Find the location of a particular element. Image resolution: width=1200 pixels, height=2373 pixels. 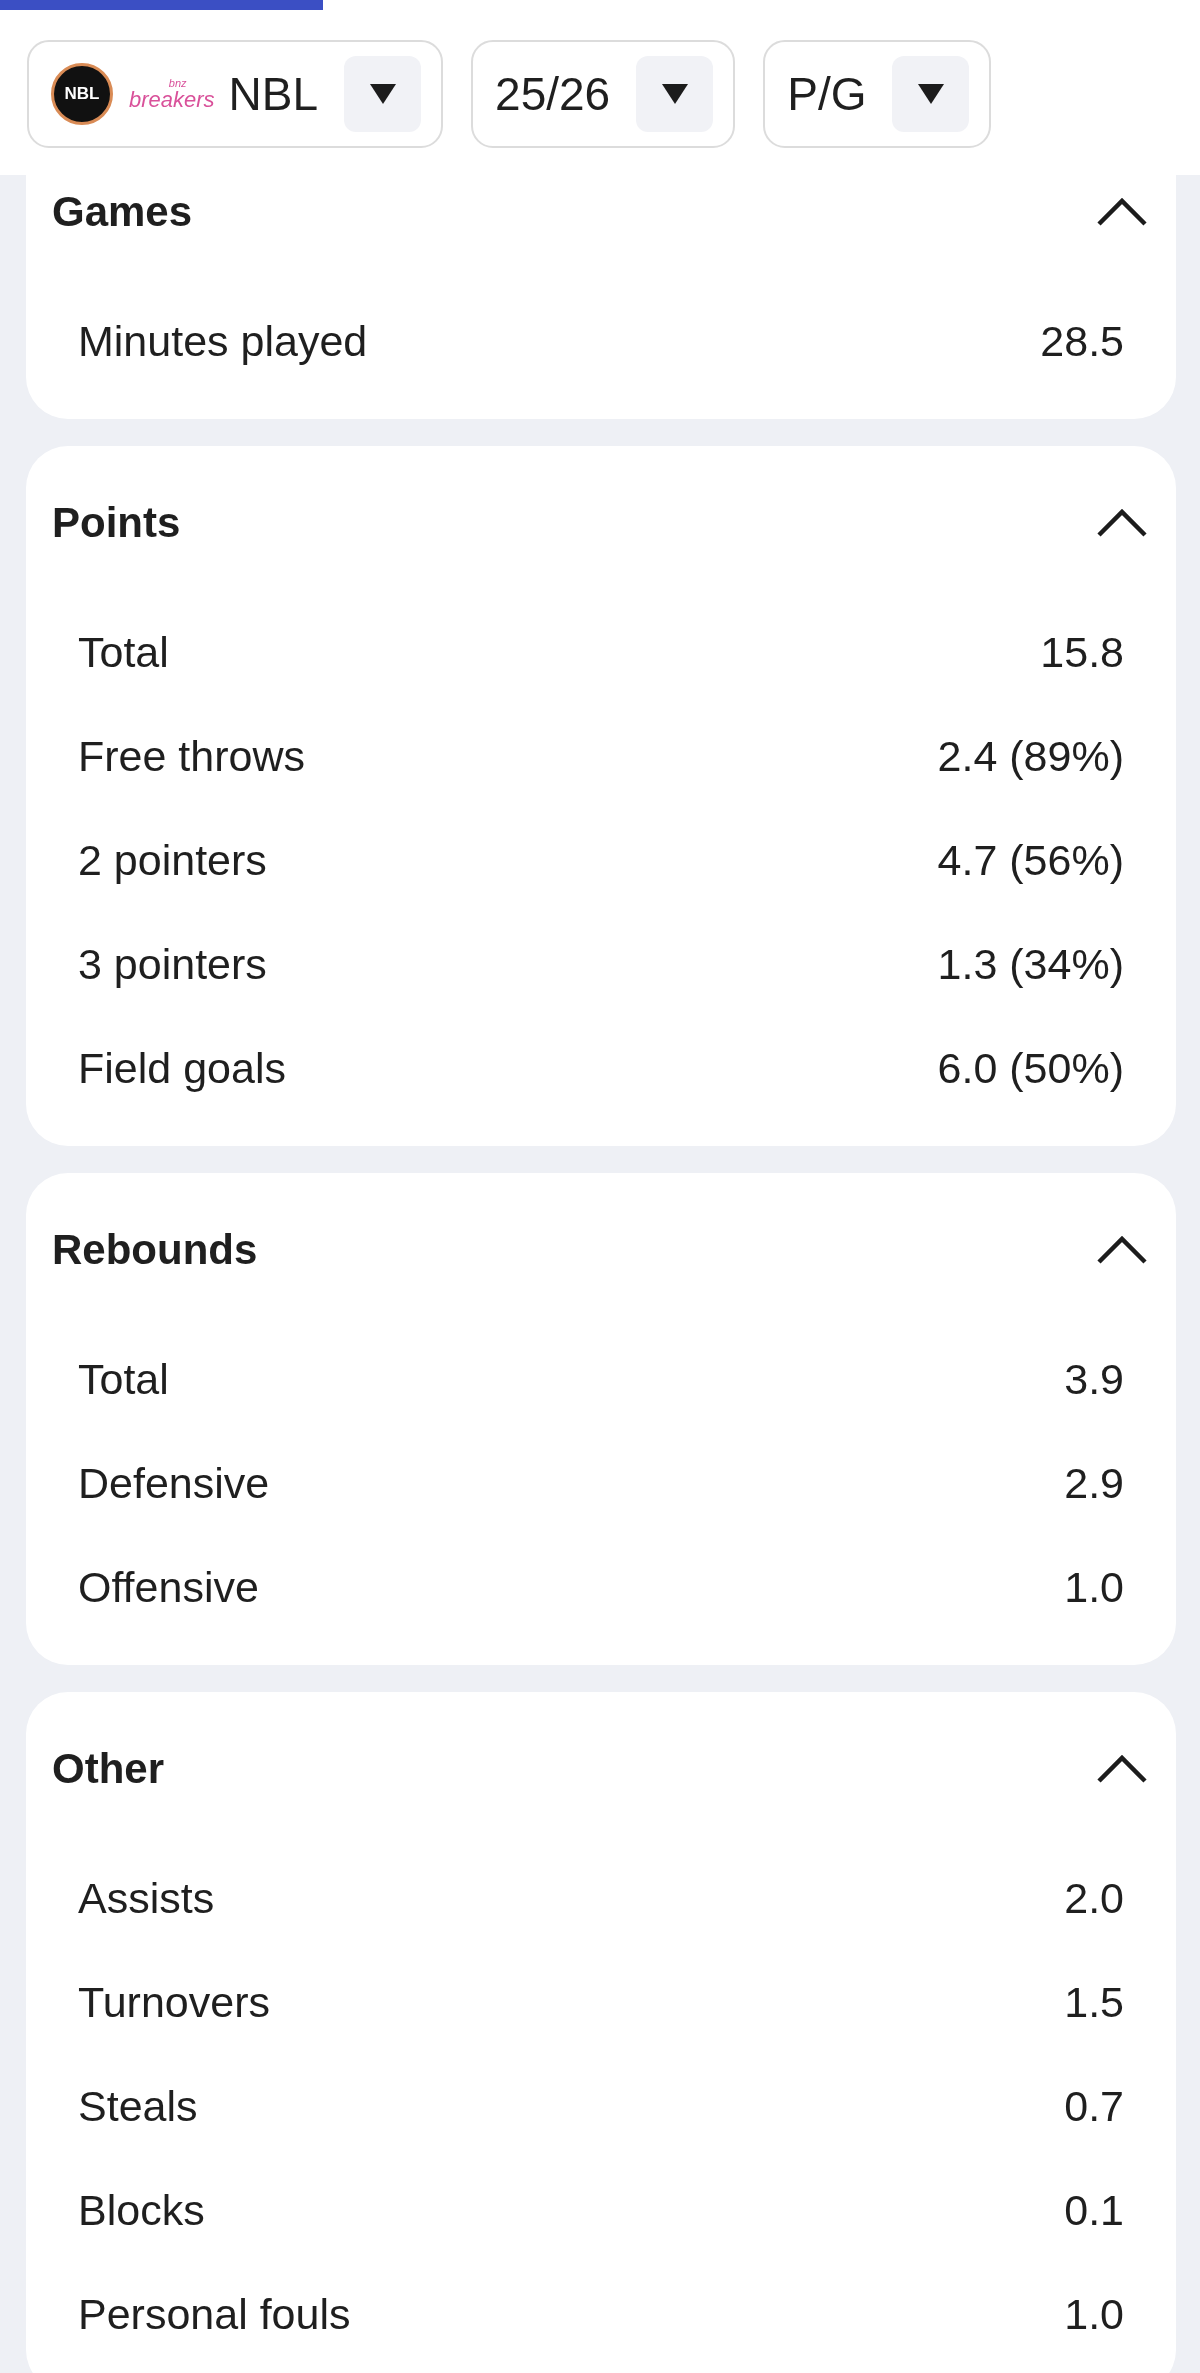

stat-label: Assists is located at coordinates (146, 1898).